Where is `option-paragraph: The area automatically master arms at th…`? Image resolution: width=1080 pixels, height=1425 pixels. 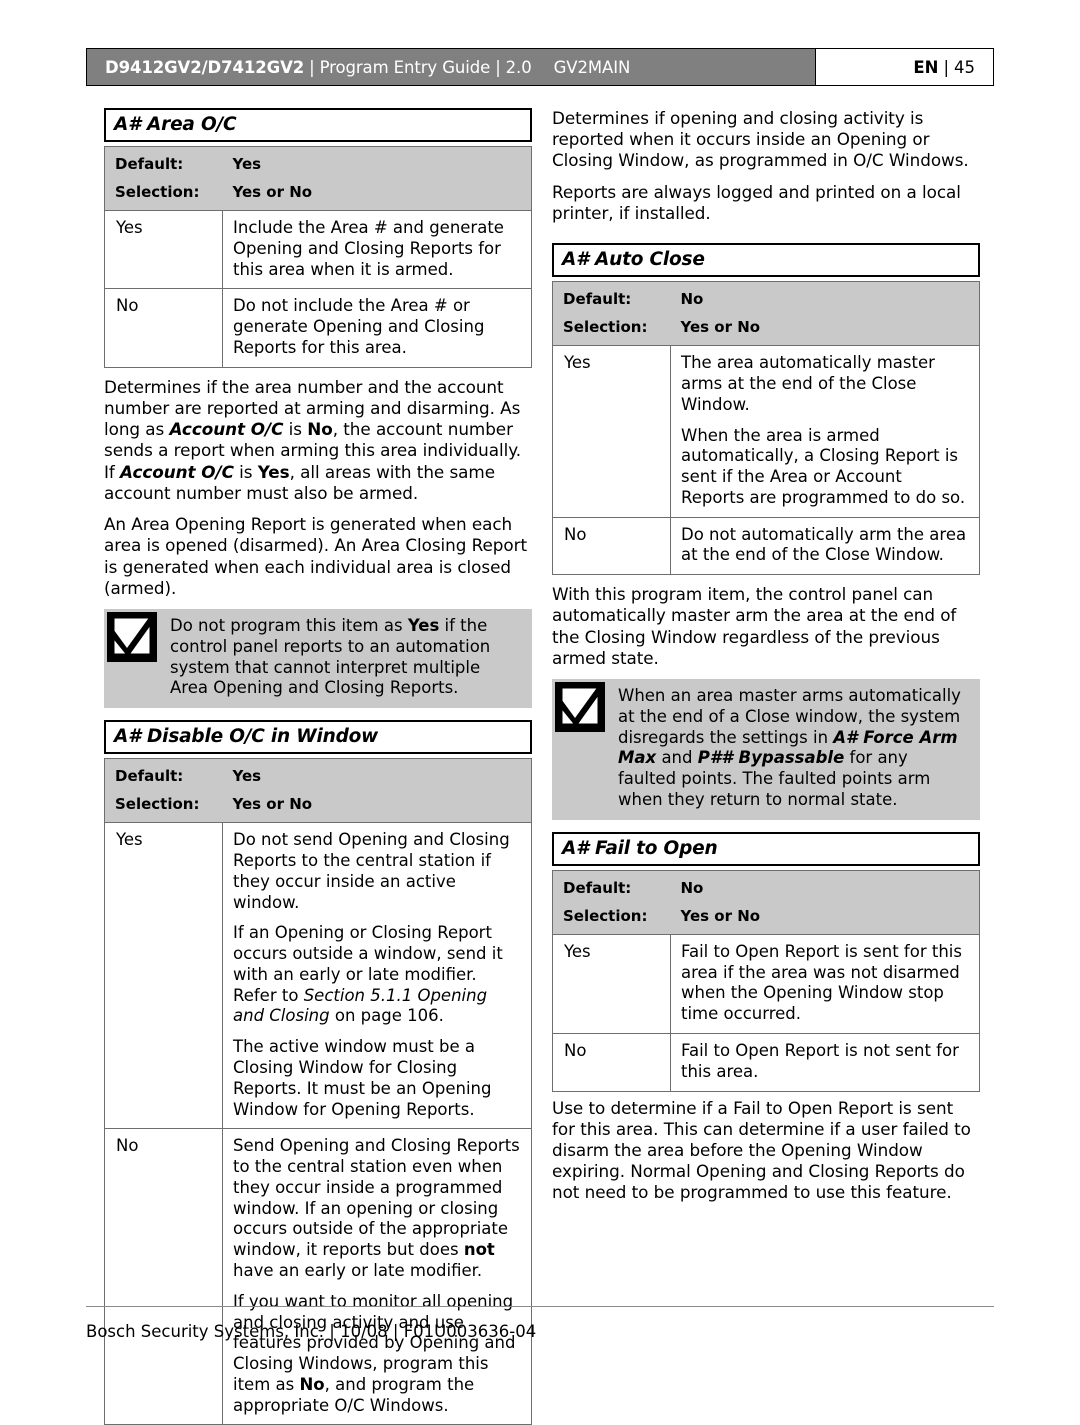 option-paragraph: The area automatically master arms at th… is located at coordinates (808, 383).